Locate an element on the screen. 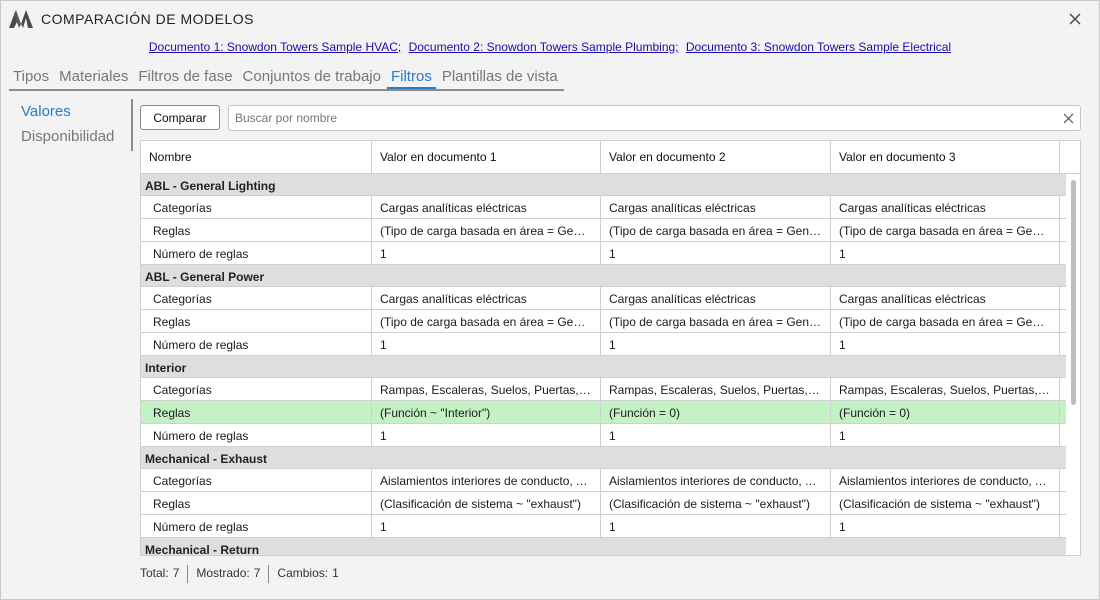 The width and height of the screenshot is (1100, 600). vertical-scrollbar is located at coordinates (1074, 364).